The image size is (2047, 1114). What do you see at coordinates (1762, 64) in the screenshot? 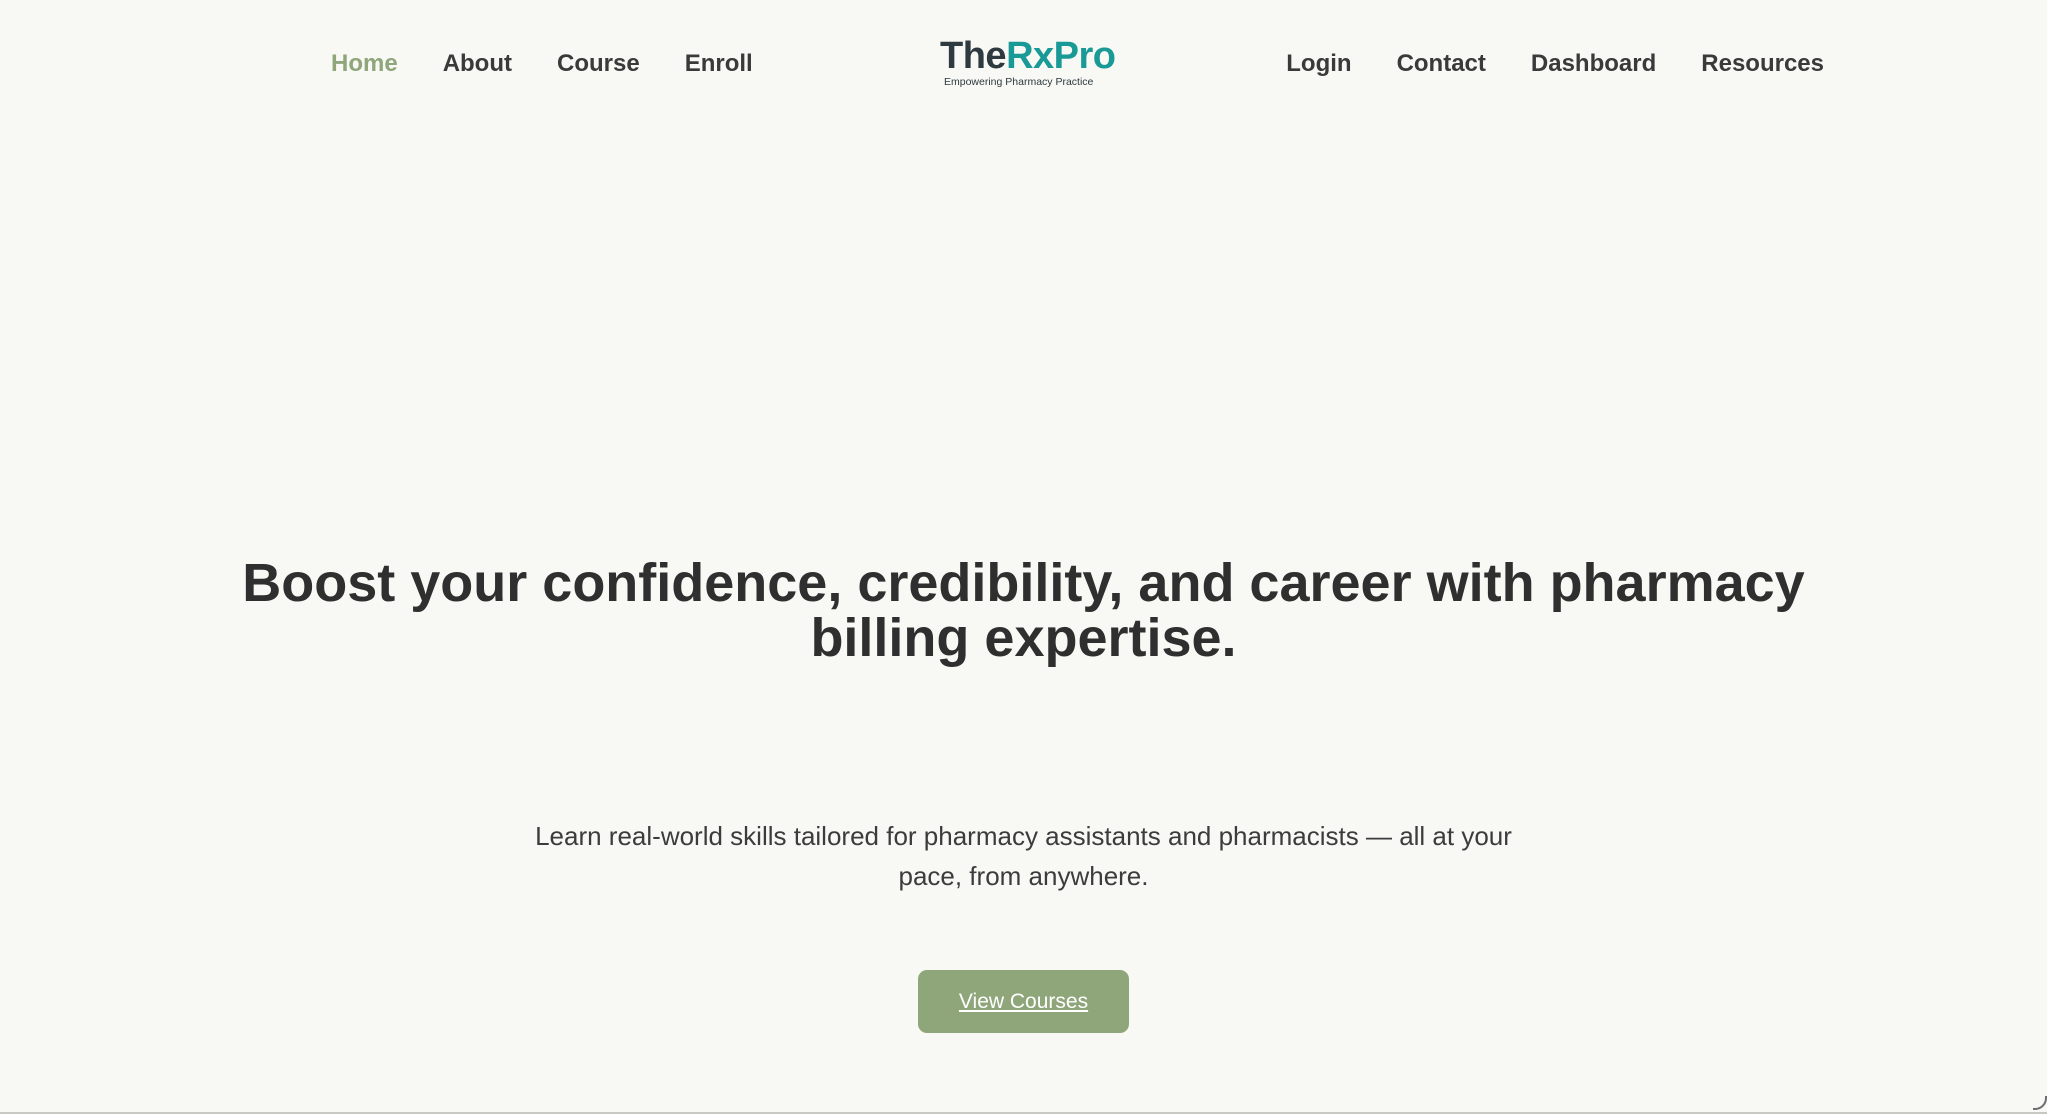
I see `nav-link-resources: Resources` at bounding box center [1762, 64].